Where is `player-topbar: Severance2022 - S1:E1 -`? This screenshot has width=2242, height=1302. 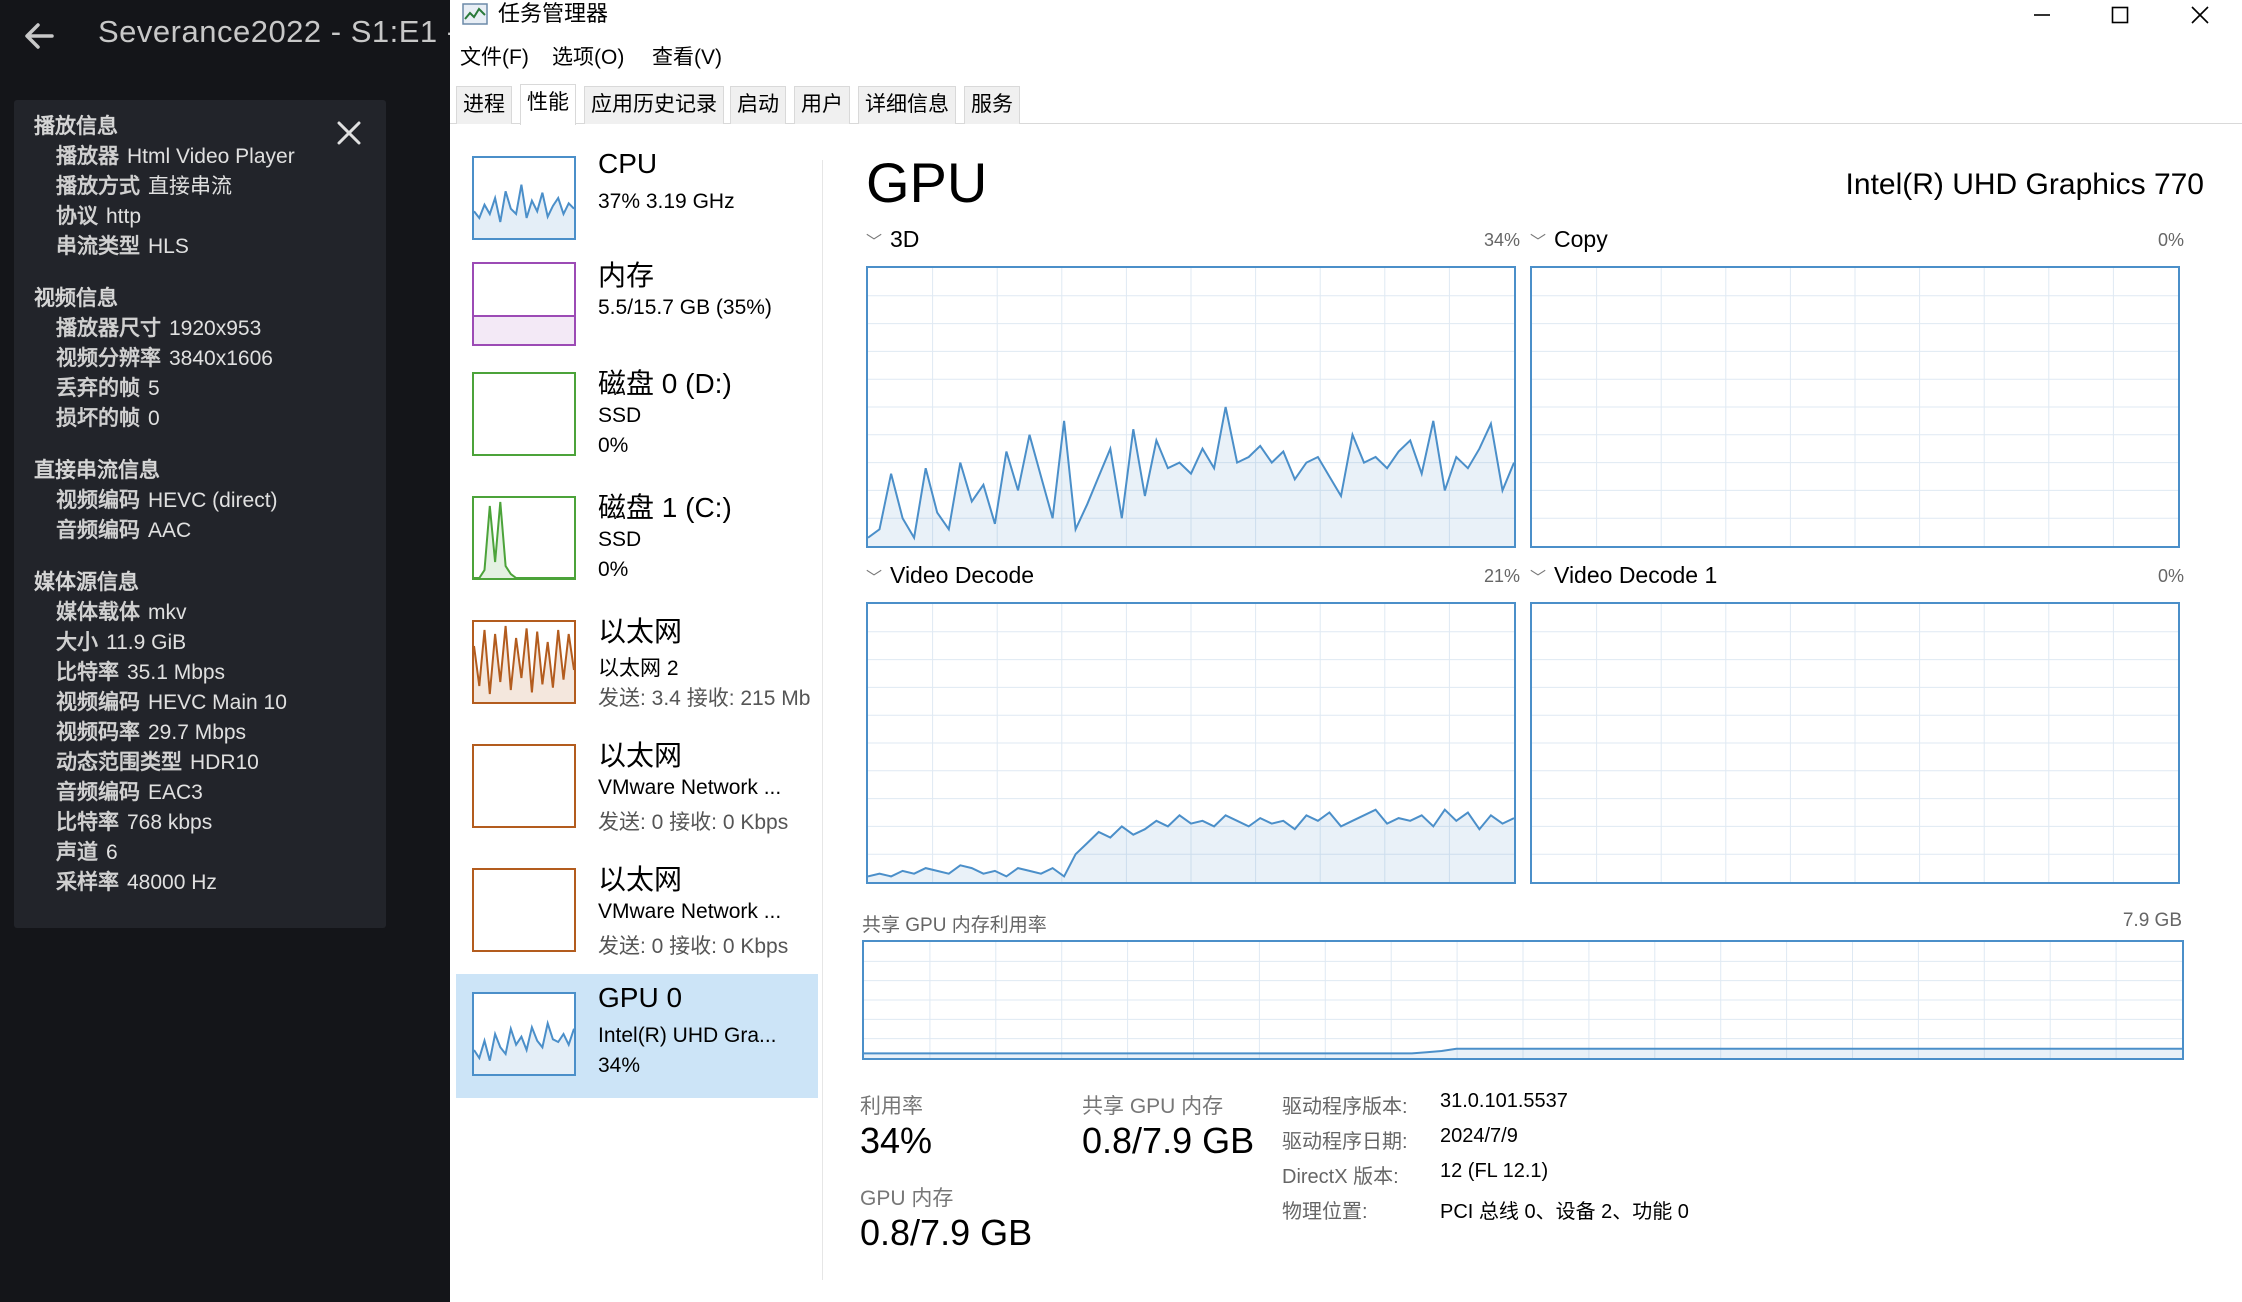 player-topbar: Severance2022 - S1:E1 - is located at coordinates (228, 35).